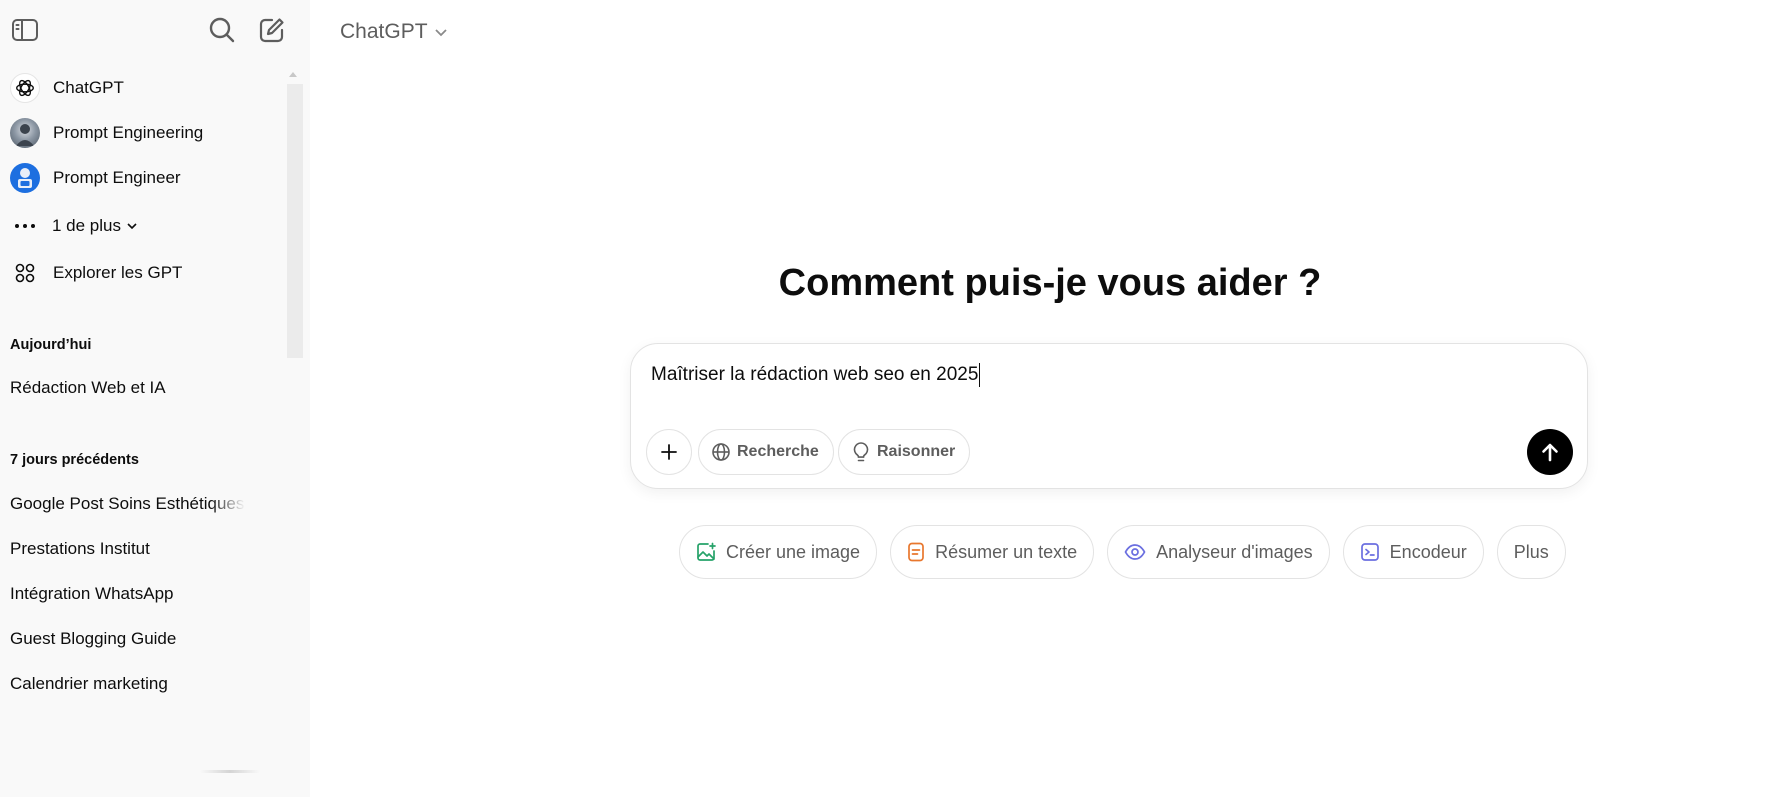 This screenshot has width=1776, height=797. I want to click on suggestion-create-image: Créer une image, so click(778, 552).